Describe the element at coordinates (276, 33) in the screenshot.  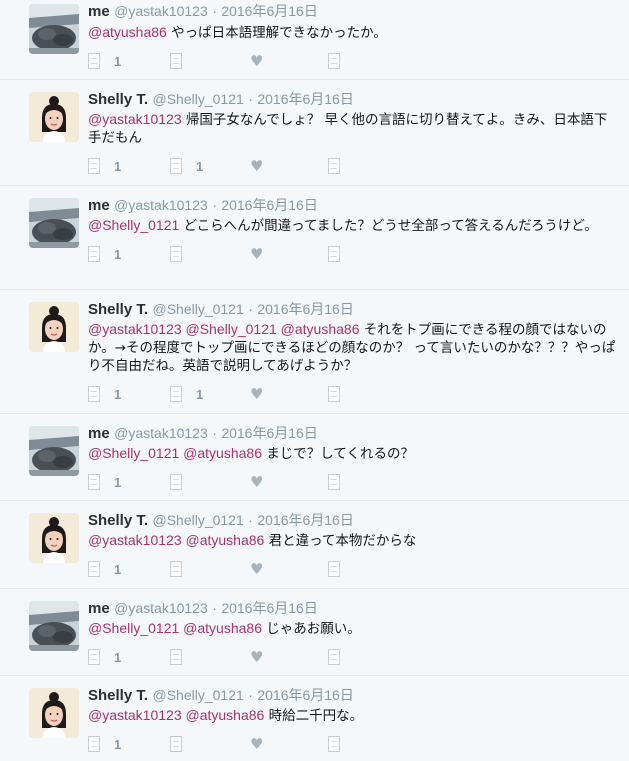
I see `tweet-body: やっぱ日本語理解できなかったか。` at that location.